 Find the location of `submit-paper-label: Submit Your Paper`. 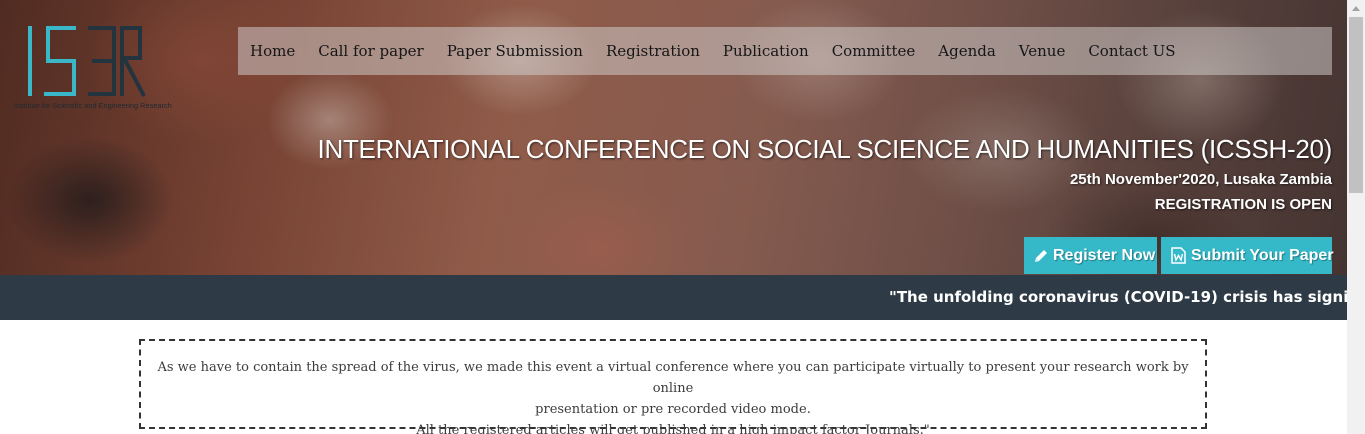

submit-paper-label: Submit Your Paper is located at coordinates (1262, 255).